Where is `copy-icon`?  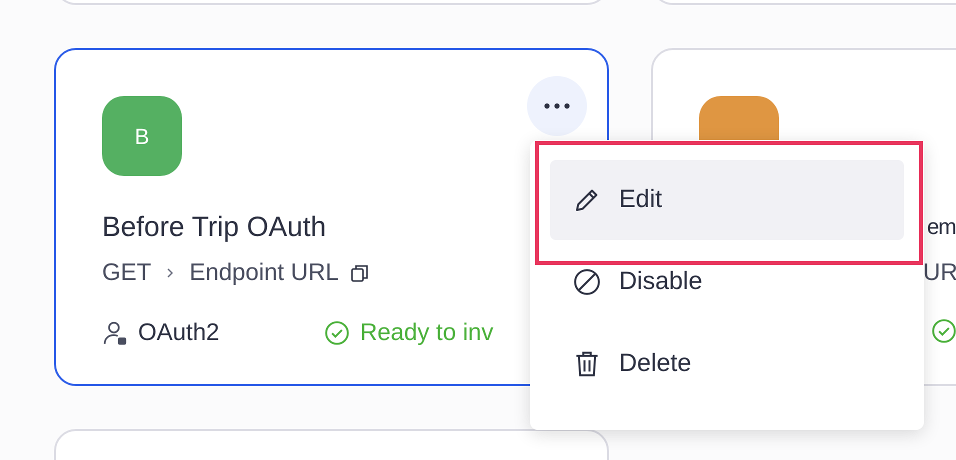
copy-icon is located at coordinates (359, 273).